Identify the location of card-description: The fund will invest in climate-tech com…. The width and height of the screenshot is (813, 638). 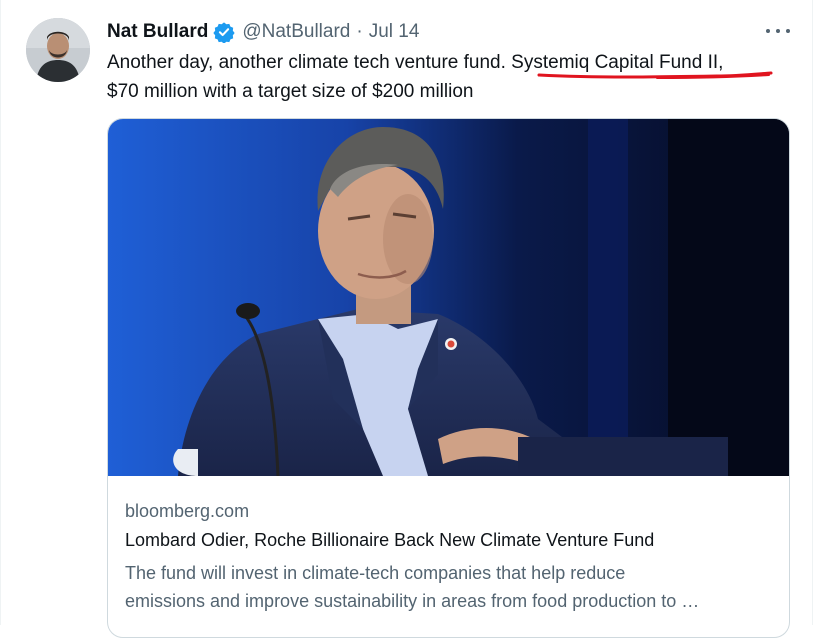
(450, 587).